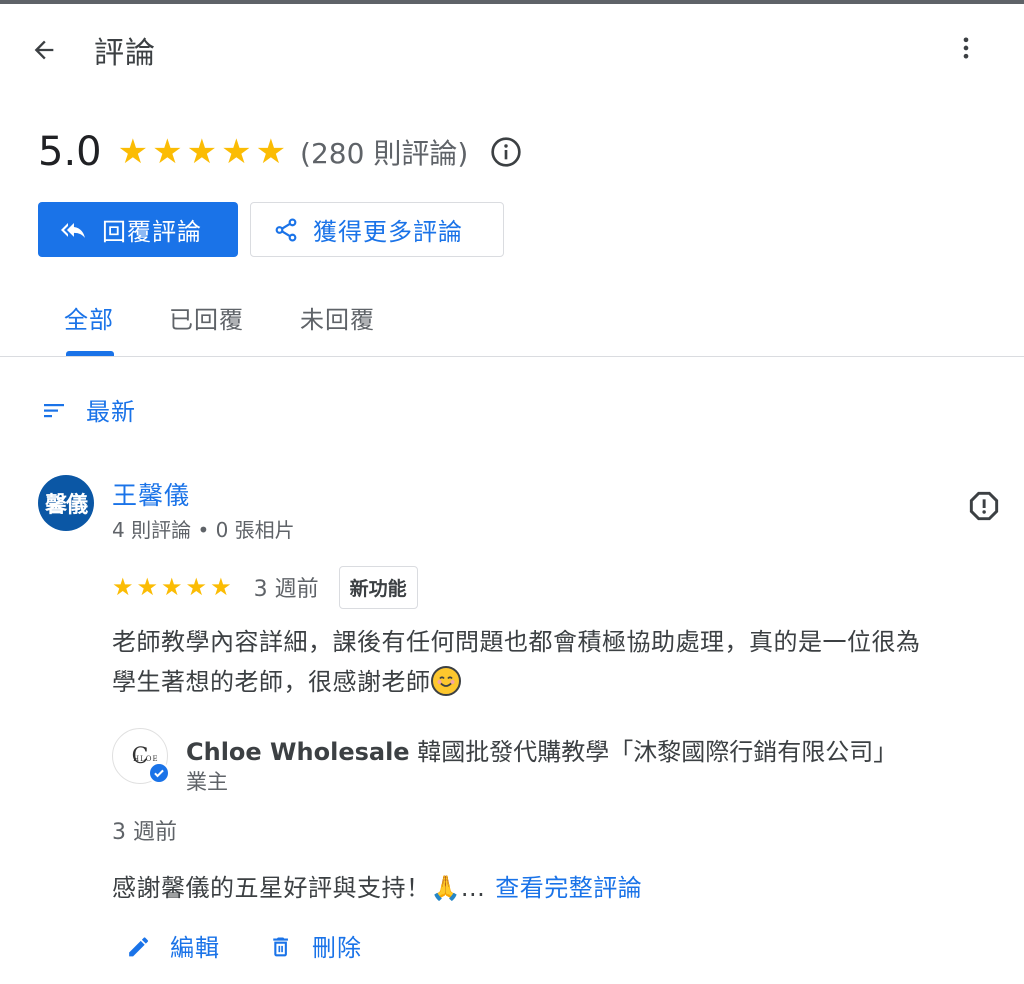 Image resolution: width=1024 pixels, height=984 pixels. I want to click on delete-label: 刪除, so click(337, 948).